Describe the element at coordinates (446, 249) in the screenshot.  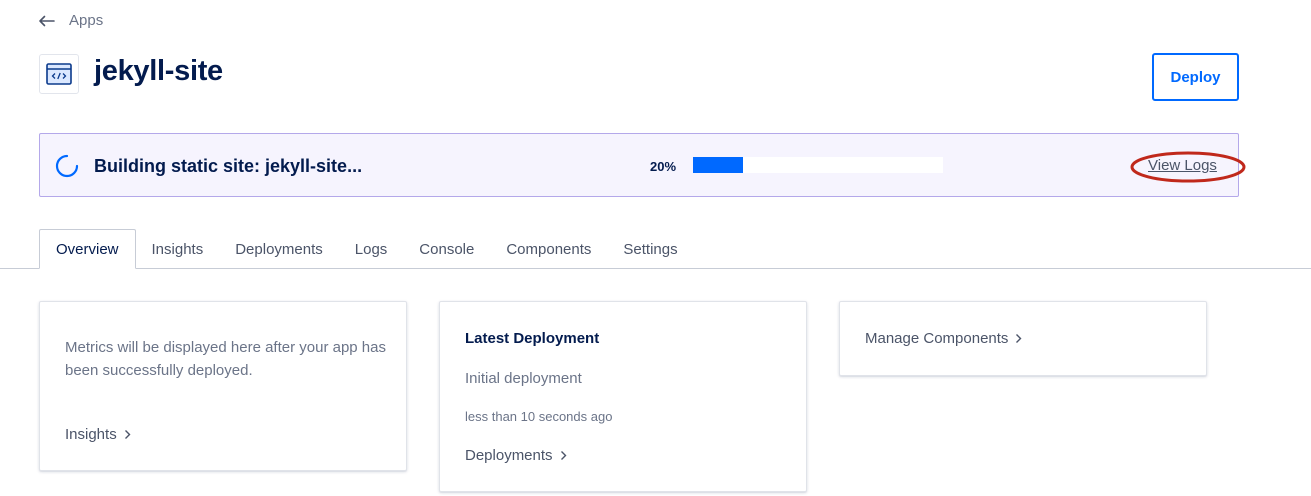
I see `tab-console: Console` at that location.